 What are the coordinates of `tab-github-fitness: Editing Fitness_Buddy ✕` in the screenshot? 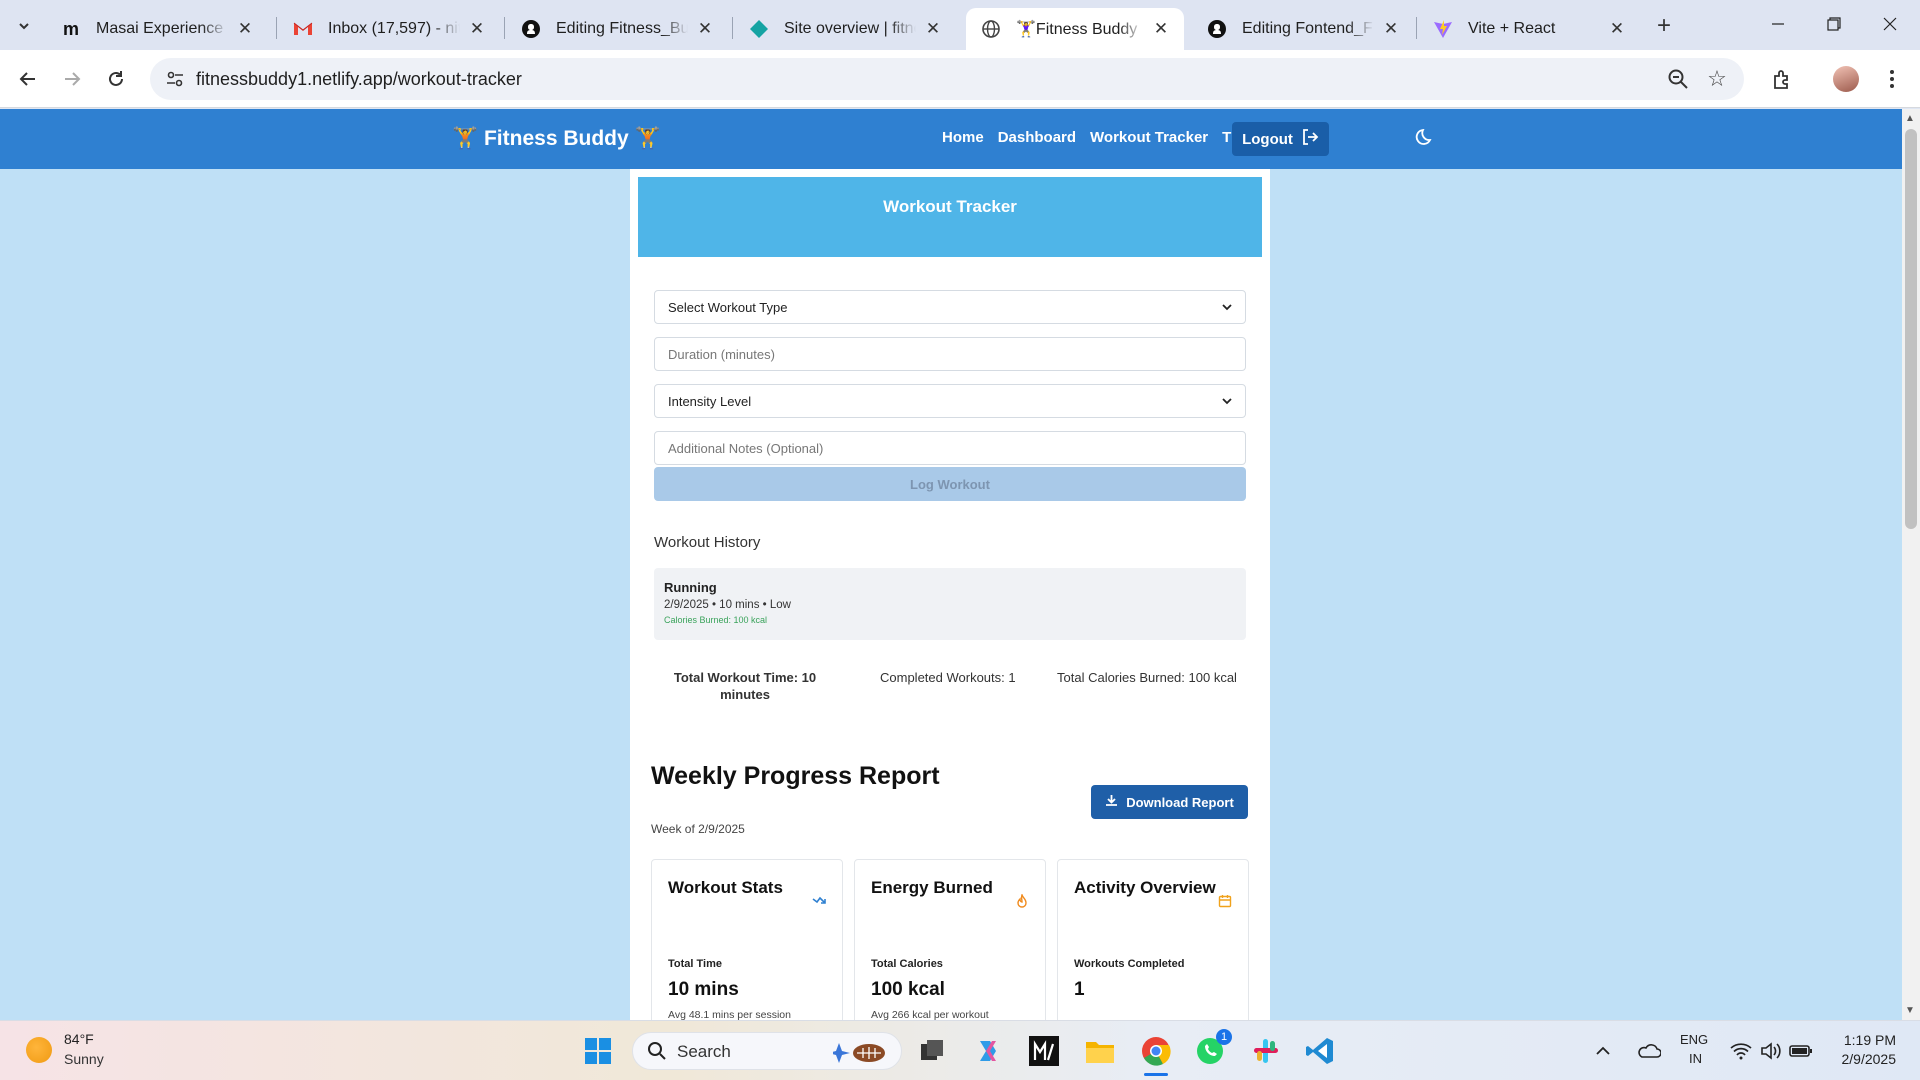 It's located at (617, 29).